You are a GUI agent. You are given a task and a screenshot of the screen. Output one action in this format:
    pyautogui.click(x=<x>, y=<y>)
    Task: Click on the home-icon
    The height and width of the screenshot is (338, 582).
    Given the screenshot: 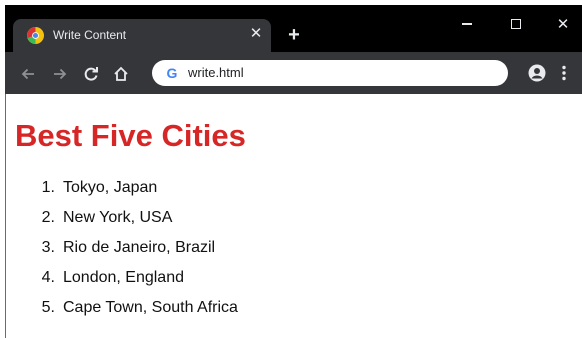 What is the action you would take?
    pyautogui.click(x=121, y=73)
    